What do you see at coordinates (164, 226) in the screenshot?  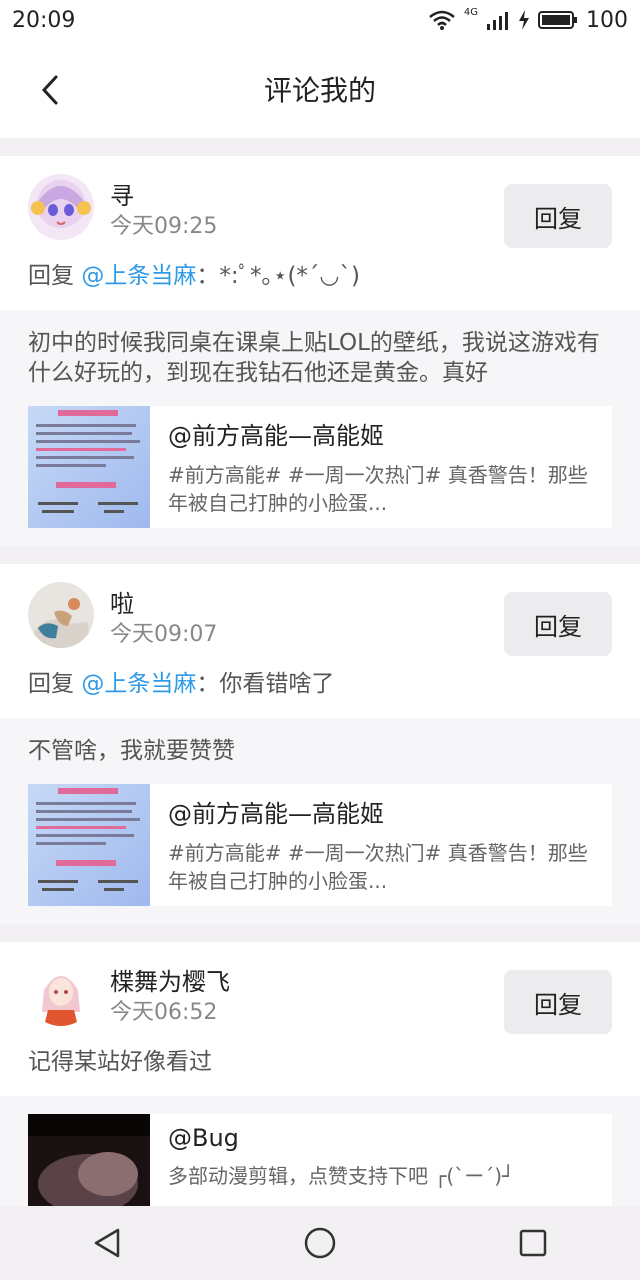 I see `comment-time: 今天09:25` at bounding box center [164, 226].